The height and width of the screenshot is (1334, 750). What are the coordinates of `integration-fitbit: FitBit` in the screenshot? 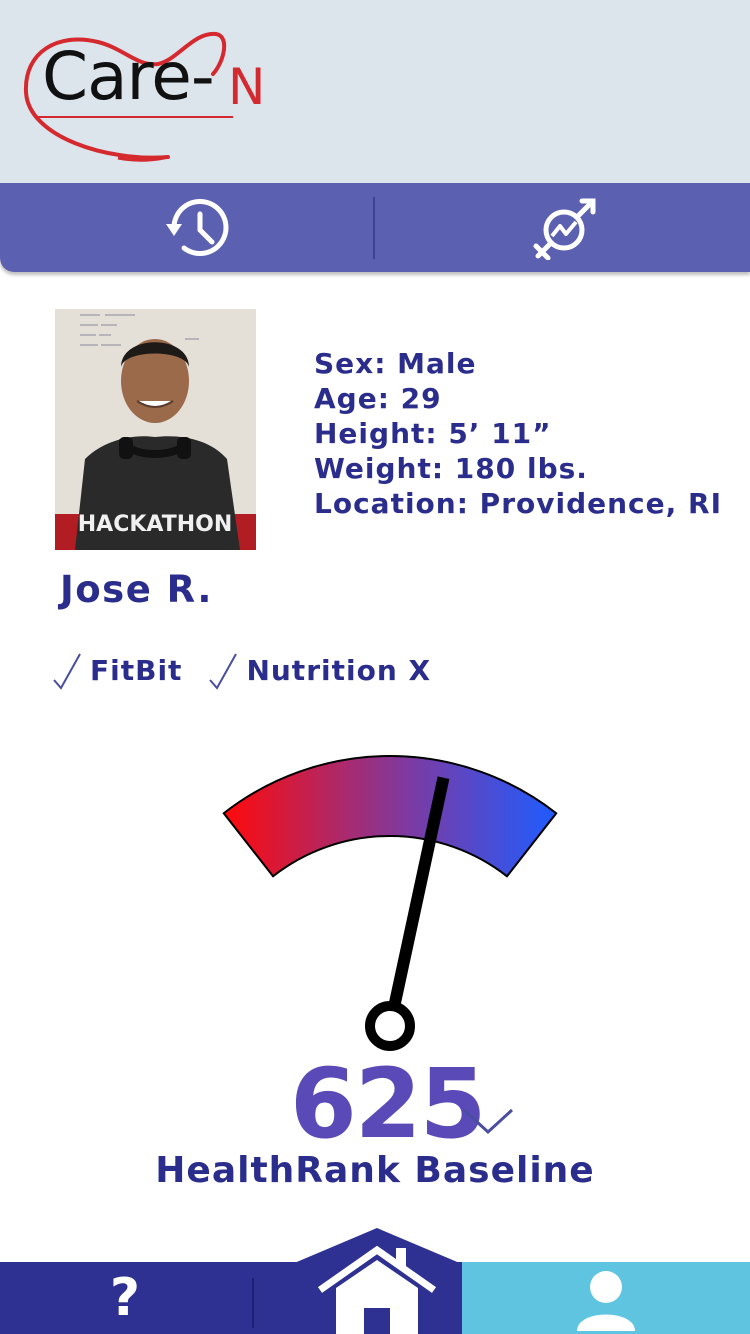 It's located at (117, 670).